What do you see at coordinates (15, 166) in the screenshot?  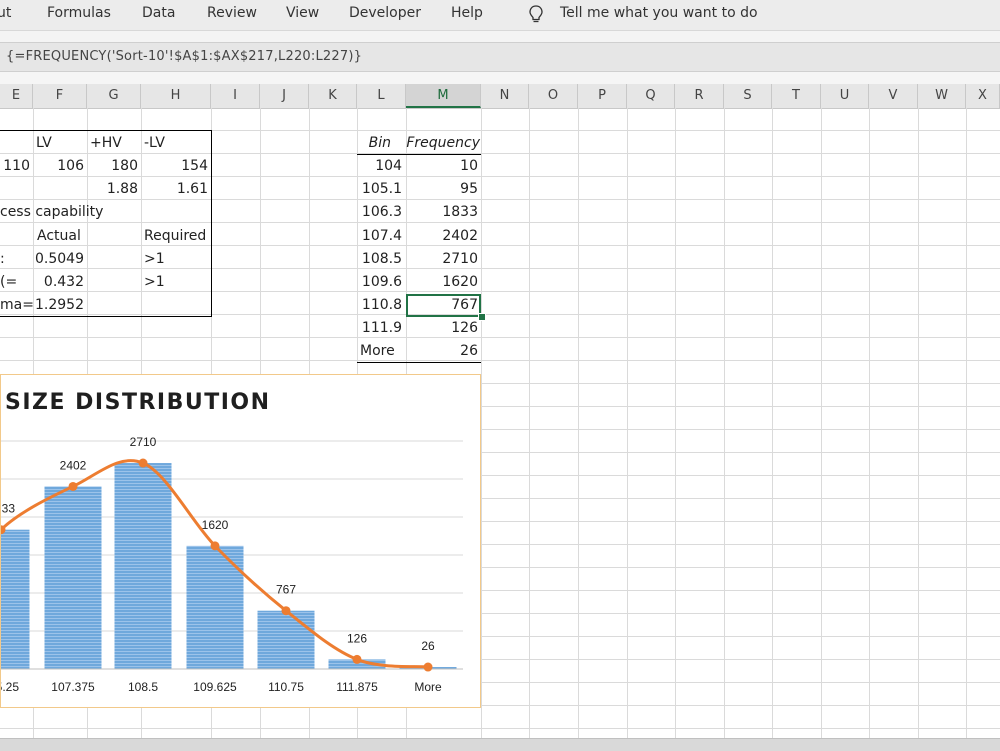 I see `cell-e-value-1: 110` at bounding box center [15, 166].